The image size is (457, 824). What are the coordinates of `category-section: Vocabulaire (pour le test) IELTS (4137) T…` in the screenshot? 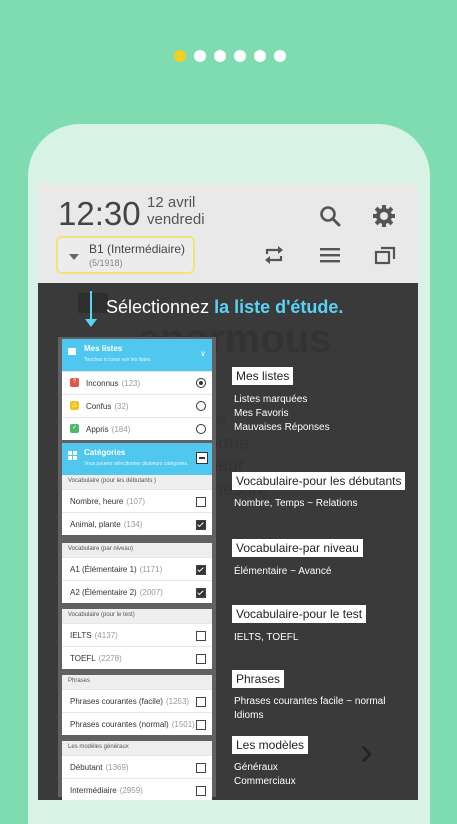 It's located at (137, 639).